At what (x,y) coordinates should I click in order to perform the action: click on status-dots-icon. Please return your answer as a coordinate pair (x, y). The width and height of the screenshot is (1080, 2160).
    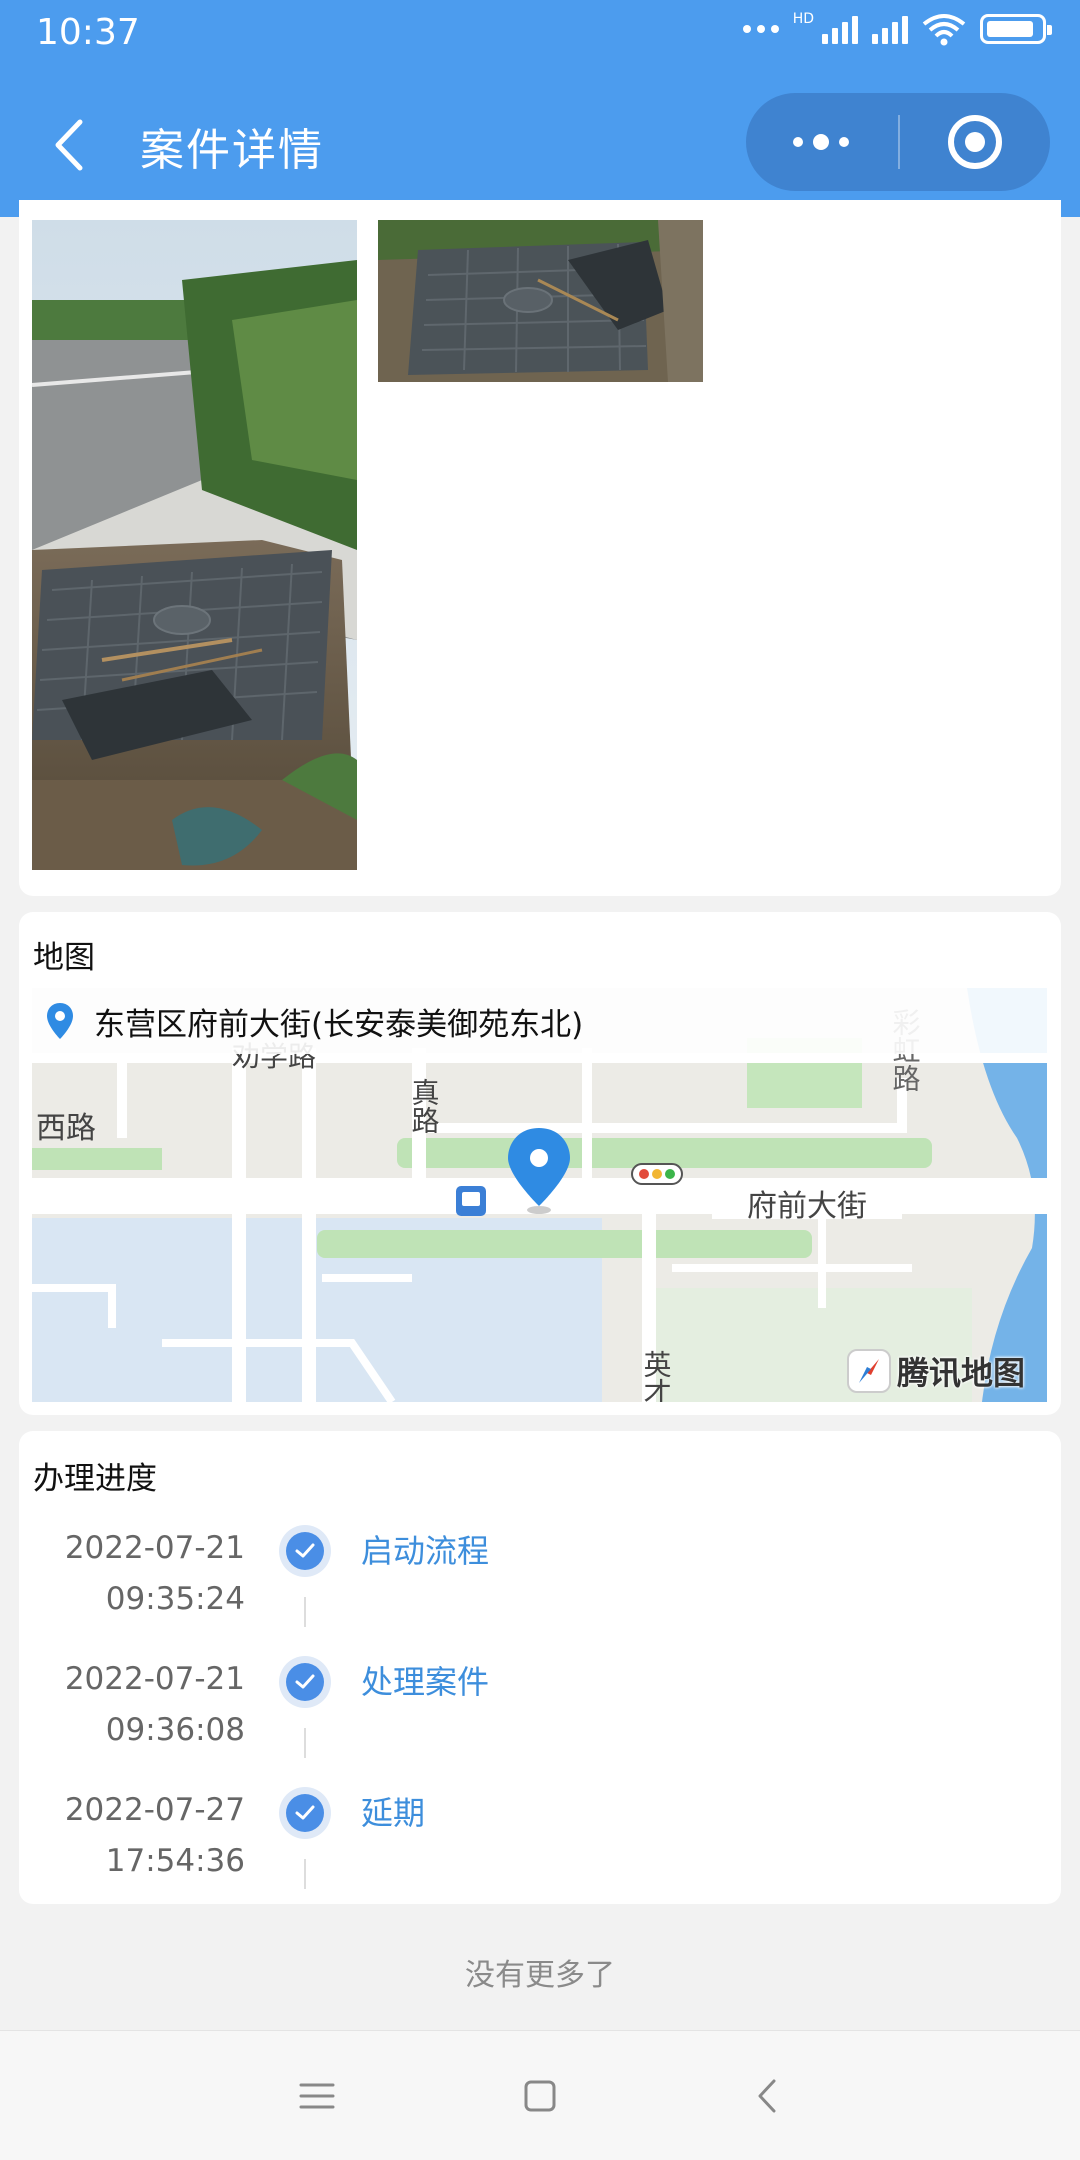
    Looking at the image, I should click on (760, 29).